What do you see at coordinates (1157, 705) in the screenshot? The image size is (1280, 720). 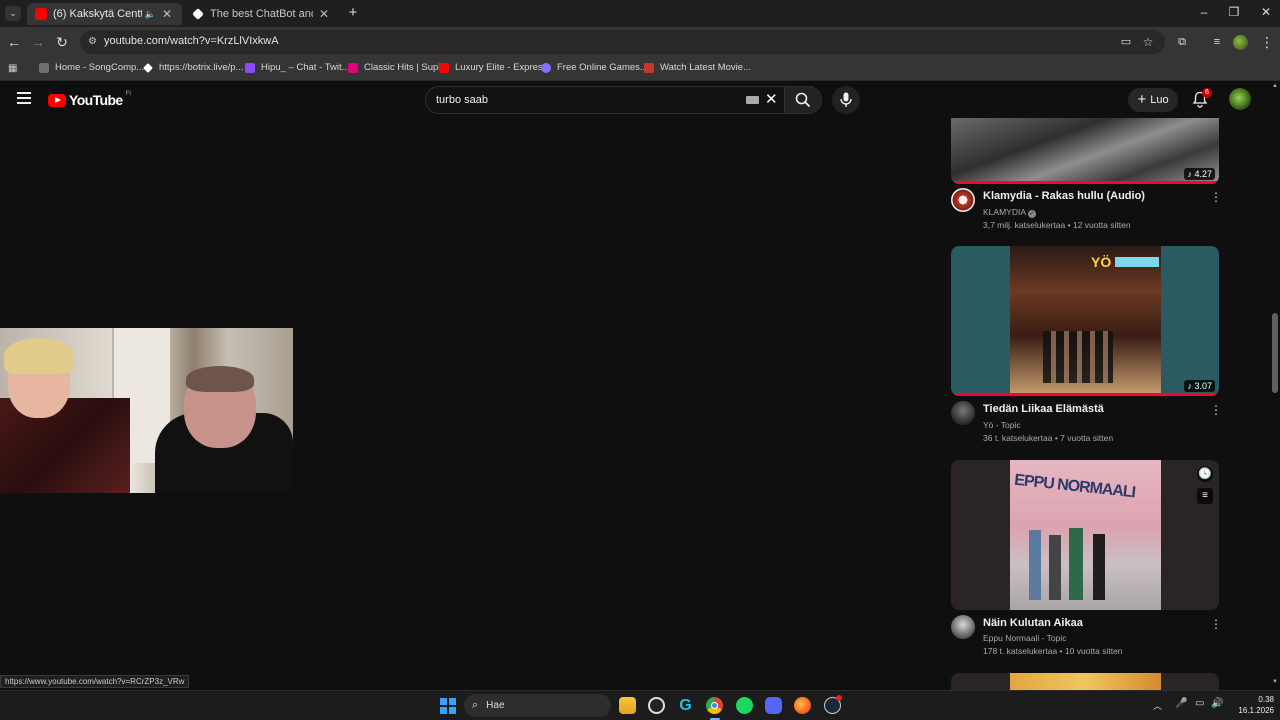 I see `show-hidden-icons-icon: ︿` at bounding box center [1157, 705].